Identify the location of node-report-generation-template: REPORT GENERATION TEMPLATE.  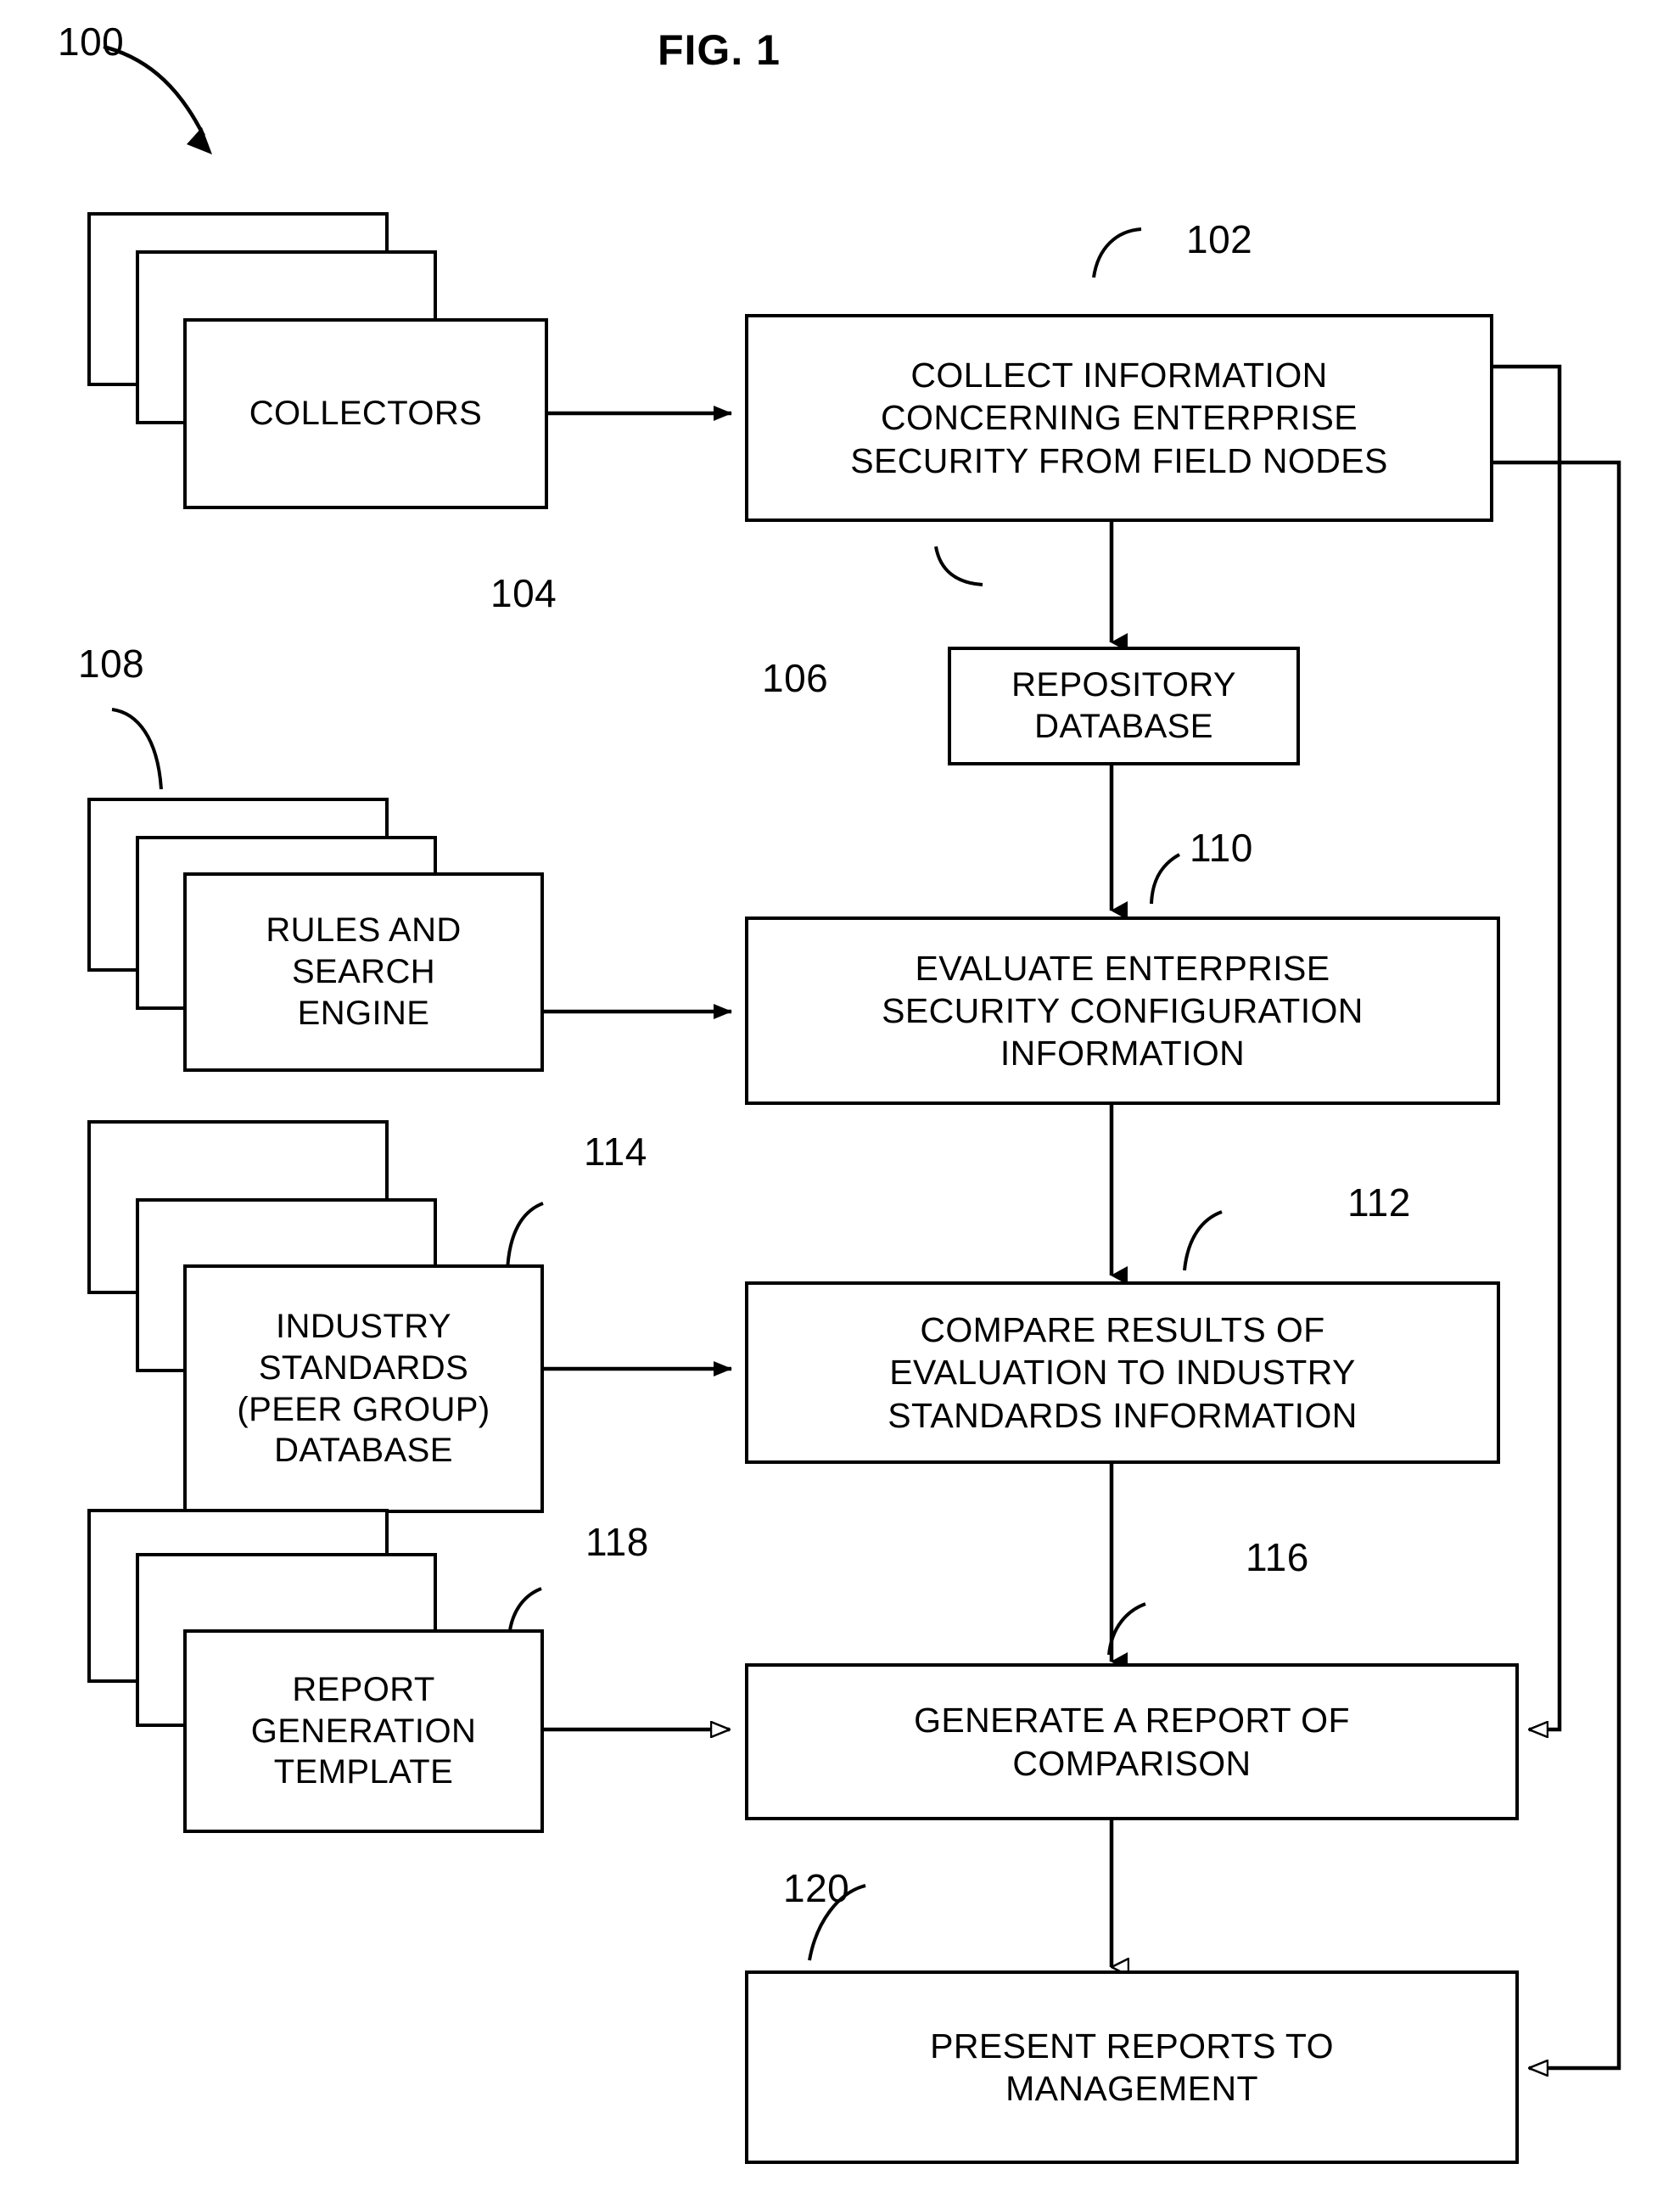
(363, 1731).